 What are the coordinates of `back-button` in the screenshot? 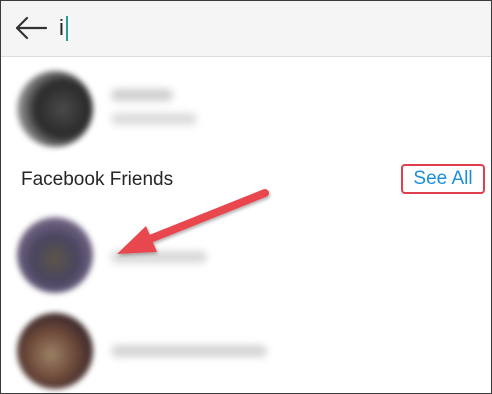 It's located at (31, 28).